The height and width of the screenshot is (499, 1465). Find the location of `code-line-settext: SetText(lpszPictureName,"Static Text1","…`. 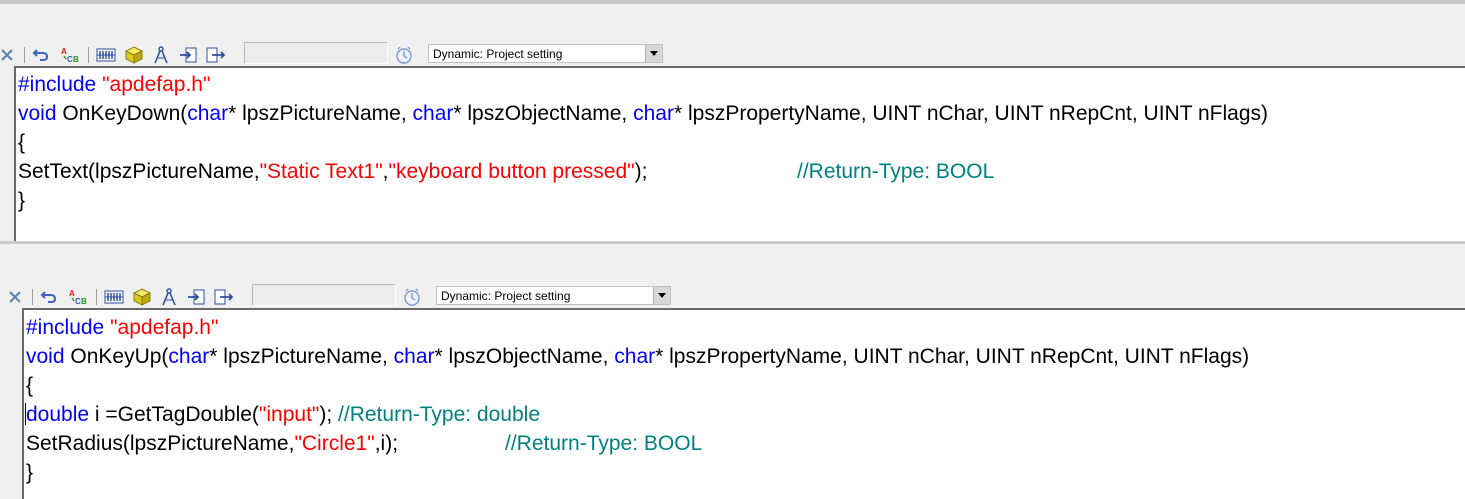

code-line-settext: SetText(lpszPictureName,"Static Text1","… is located at coordinates (333, 171).